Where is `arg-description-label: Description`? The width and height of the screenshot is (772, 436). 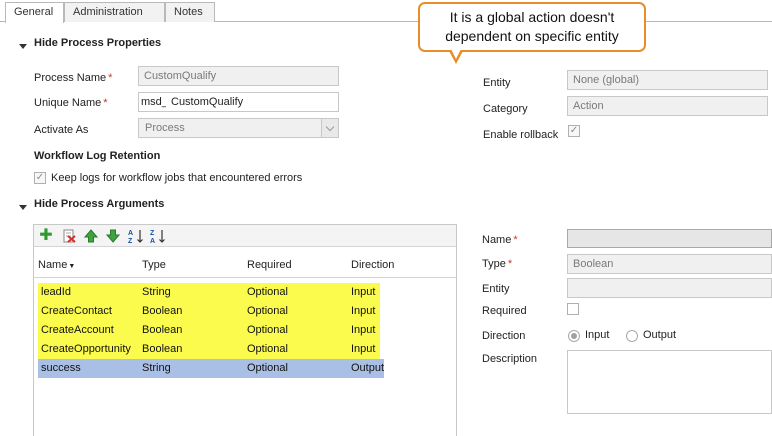
arg-description-label: Description is located at coordinates (510, 359).